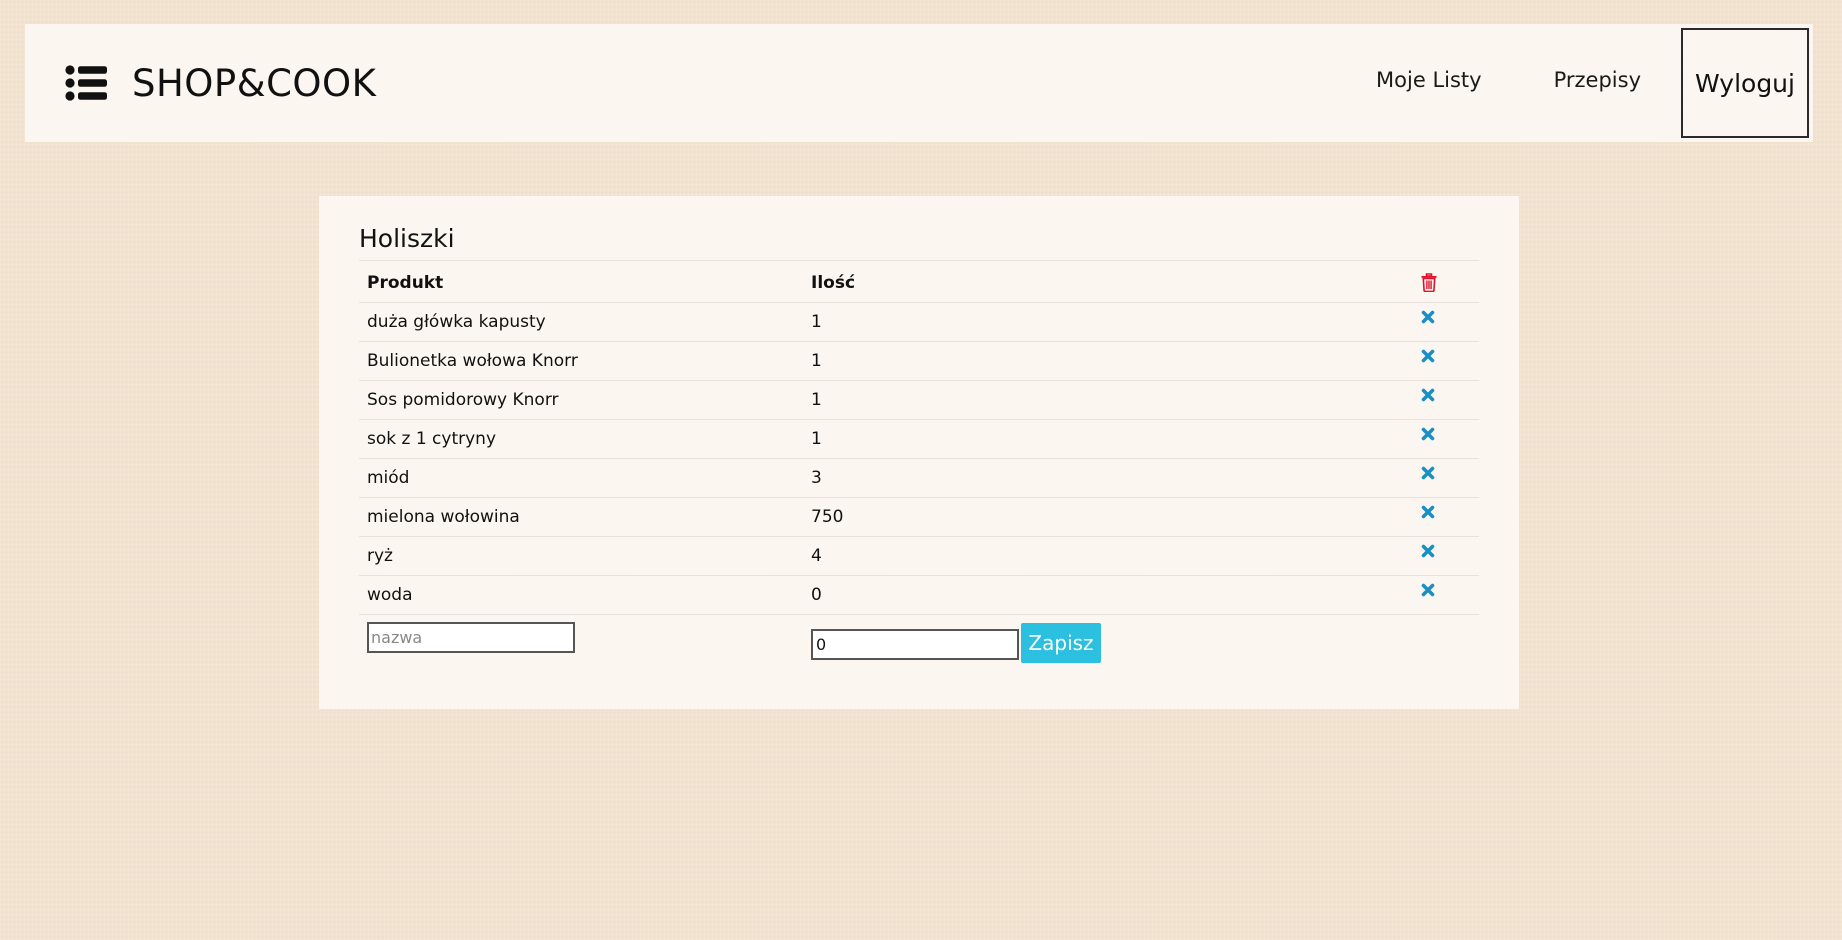 The image size is (1842, 940). I want to click on table-row: ryż 4, so click(919, 556).